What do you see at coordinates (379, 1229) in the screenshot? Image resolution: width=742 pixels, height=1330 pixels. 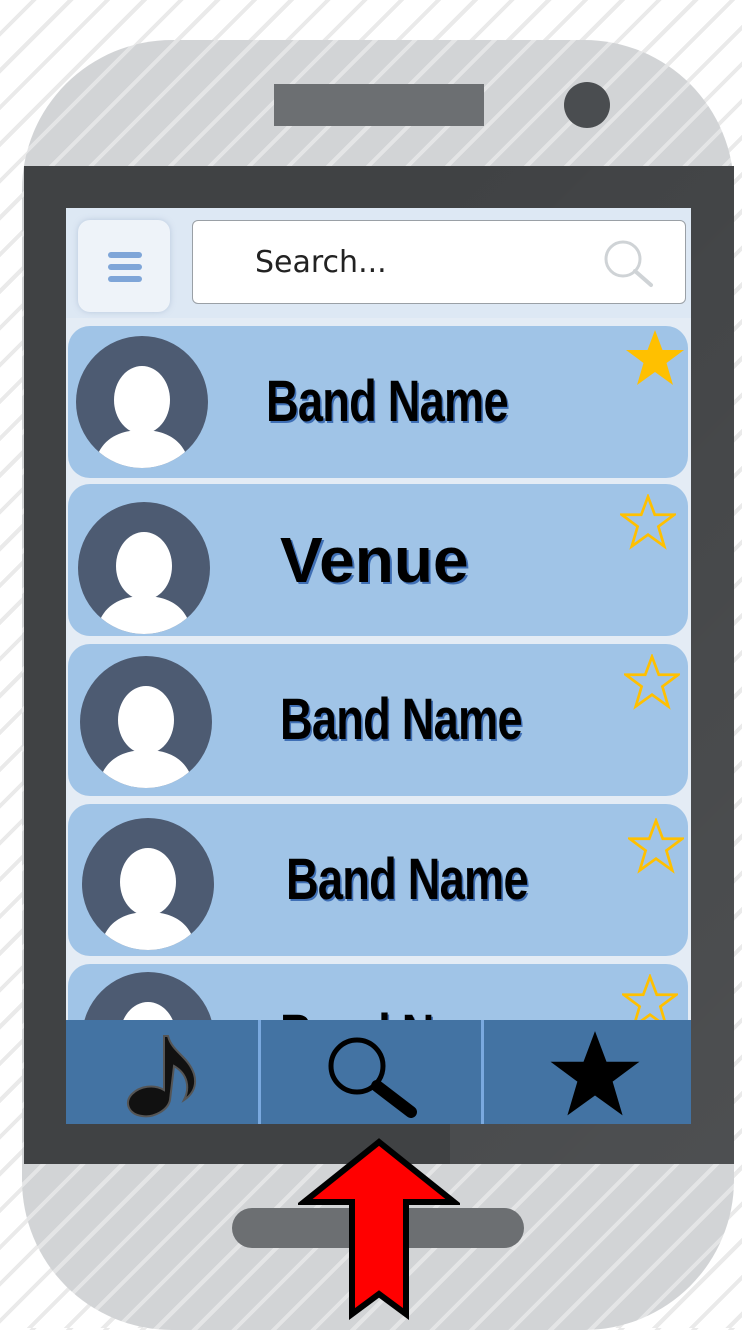 I see `up-arrow-icon` at bounding box center [379, 1229].